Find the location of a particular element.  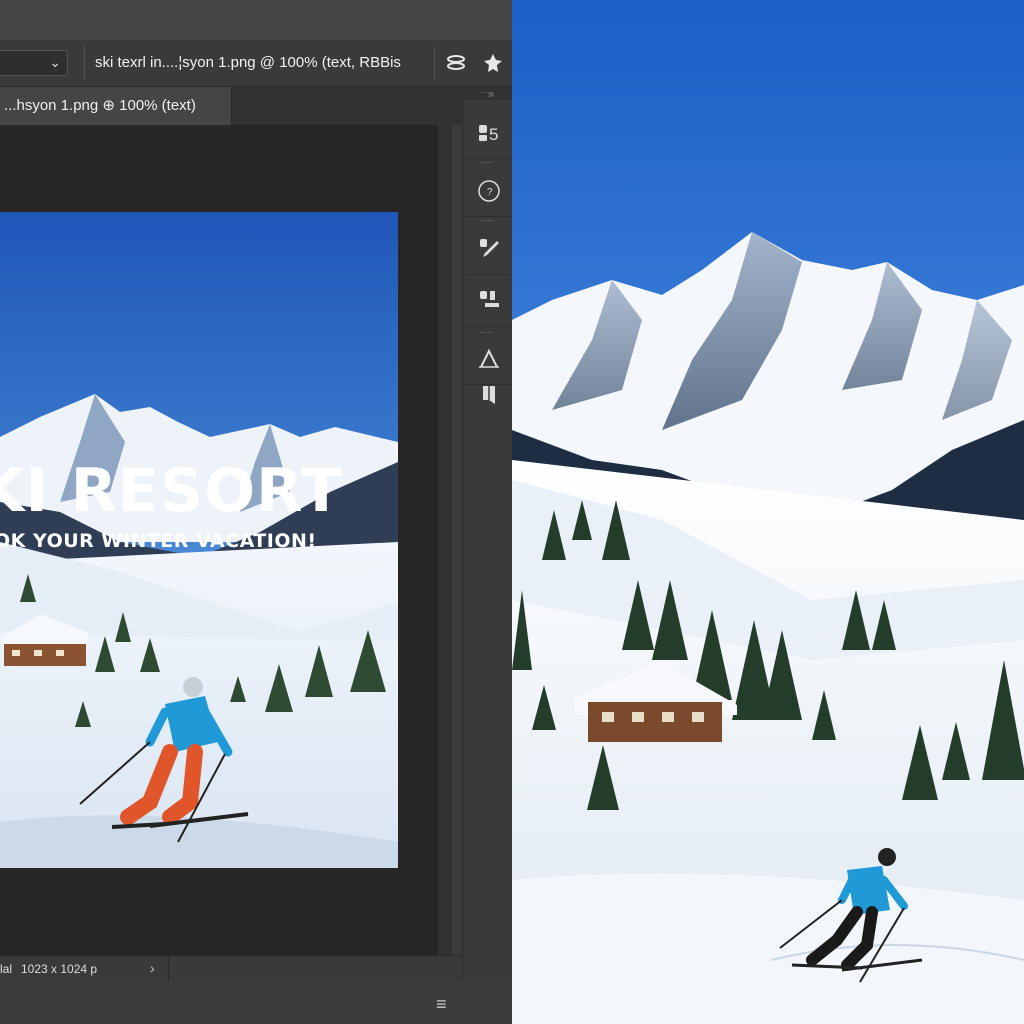

poster-title: KI RESORT is located at coordinates (171, 491).